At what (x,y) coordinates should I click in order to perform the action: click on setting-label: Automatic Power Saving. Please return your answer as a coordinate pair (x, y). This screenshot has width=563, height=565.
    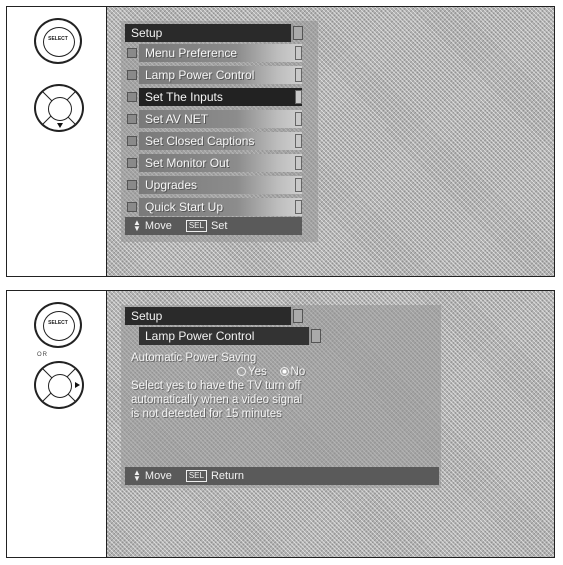
    Looking at the image, I should click on (194, 358).